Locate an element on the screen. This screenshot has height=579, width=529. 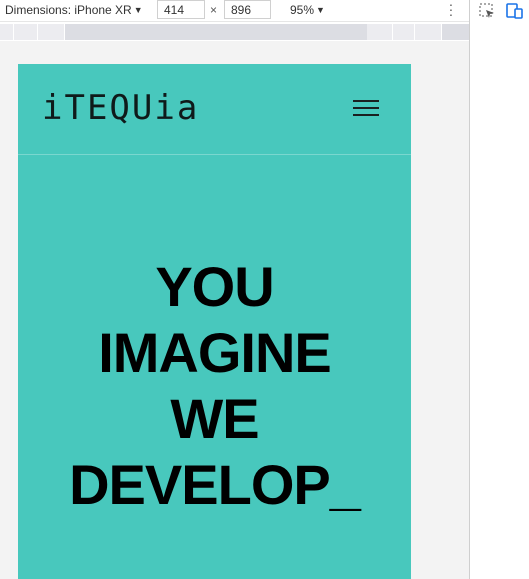
device-toolbar-icon is located at coordinates (515, 11).